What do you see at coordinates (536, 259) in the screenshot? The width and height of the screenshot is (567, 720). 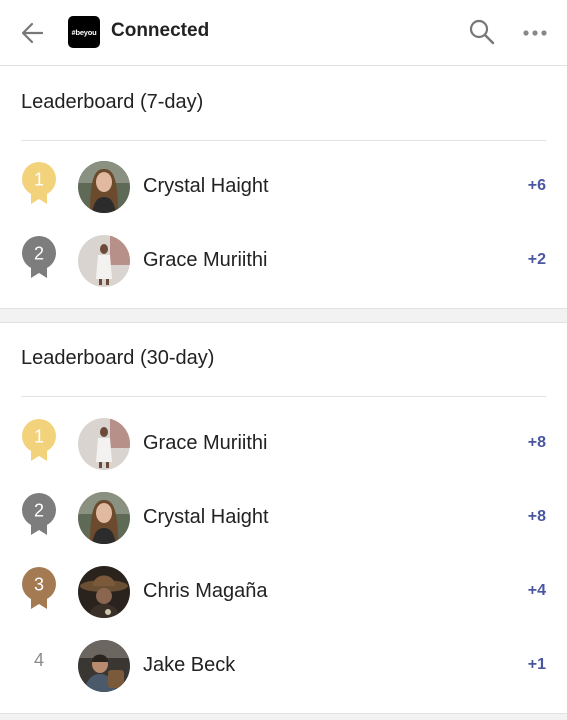 I see `score-value: +2` at bounding box center [536, 259].